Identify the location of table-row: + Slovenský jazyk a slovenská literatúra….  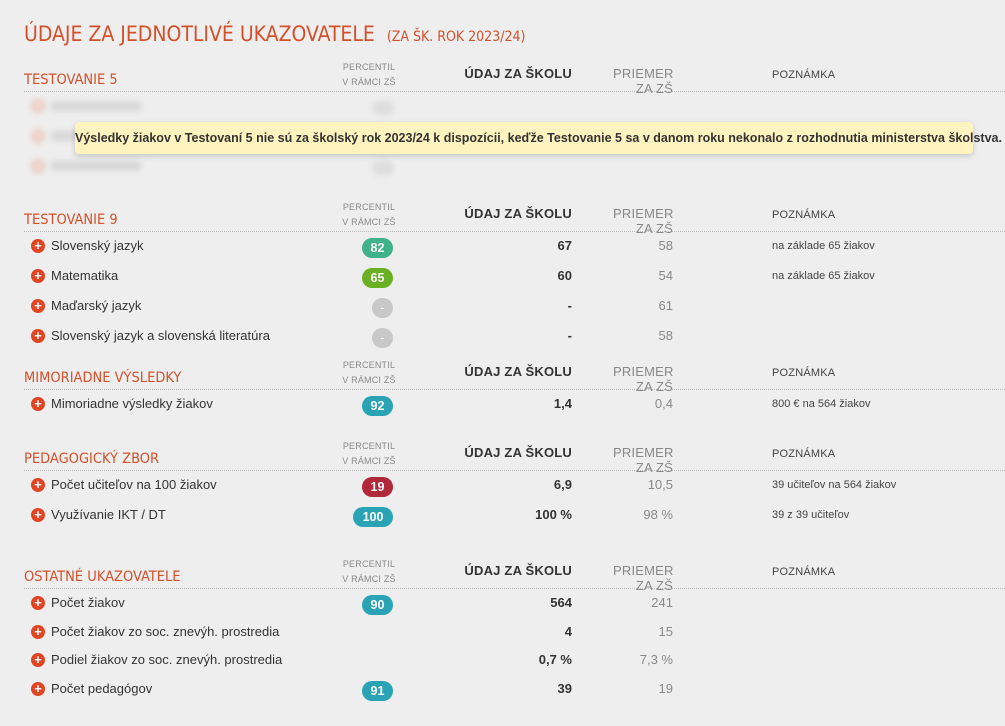
(502, 337).